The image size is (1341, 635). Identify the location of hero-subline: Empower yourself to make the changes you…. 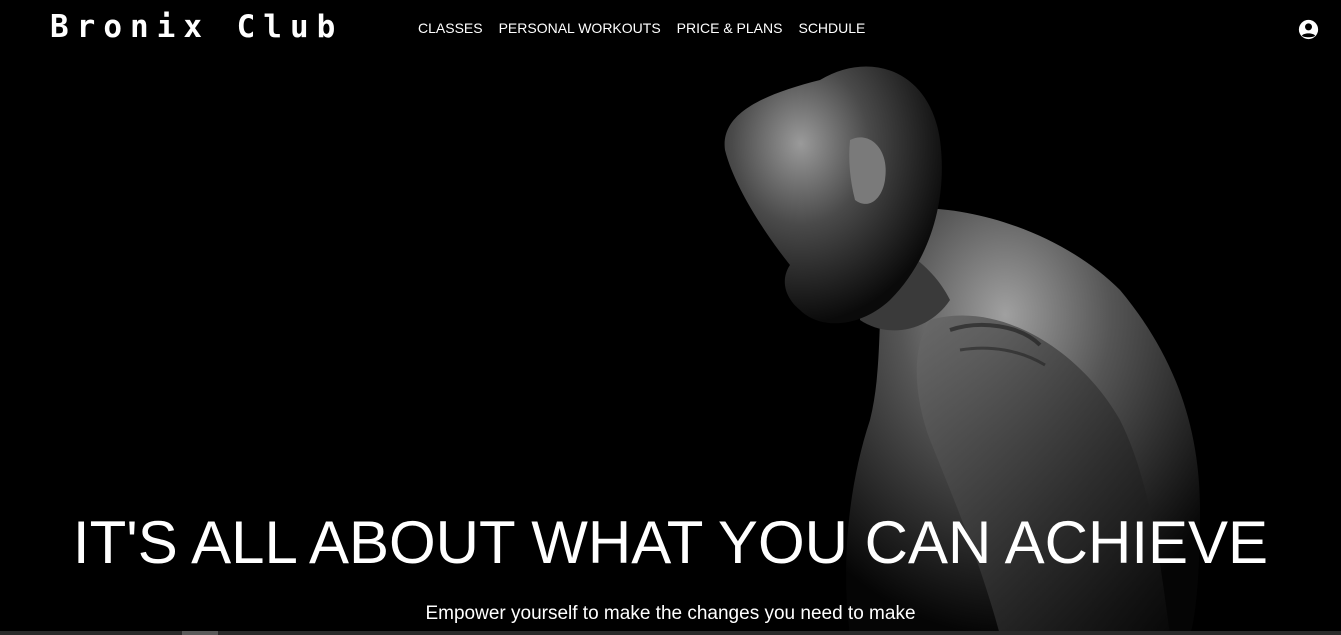
(670, 613).